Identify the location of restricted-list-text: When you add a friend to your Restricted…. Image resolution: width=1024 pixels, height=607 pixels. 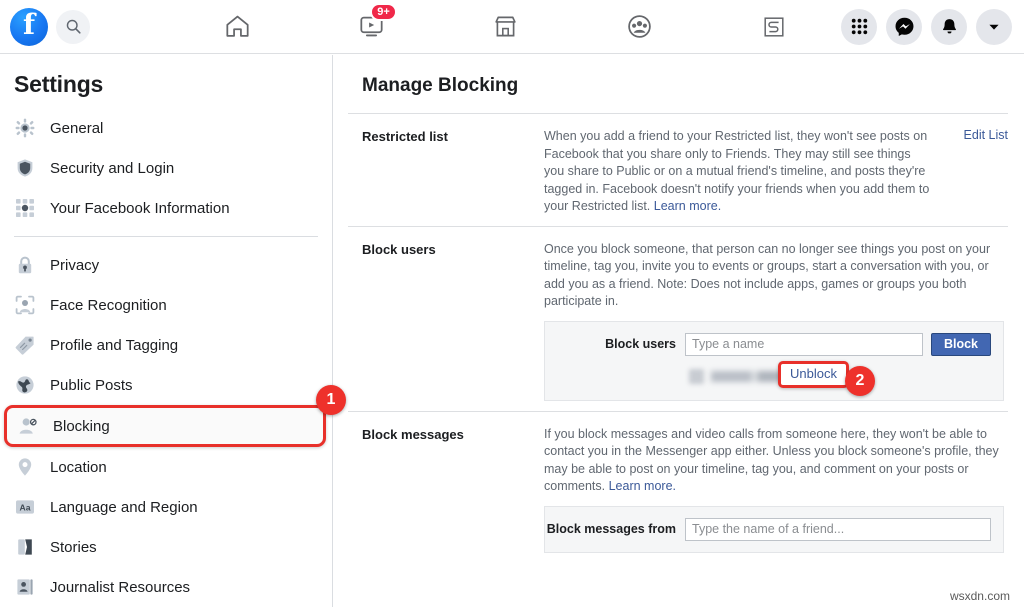
(737, 171).